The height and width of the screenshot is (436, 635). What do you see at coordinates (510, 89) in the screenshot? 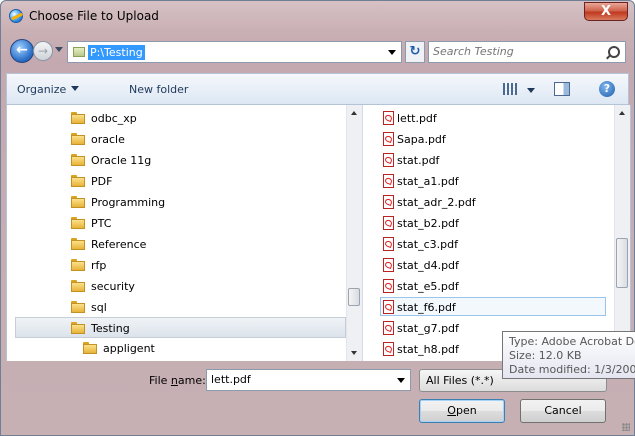
I see `change-view-icon` at bounding box center [510, 89].